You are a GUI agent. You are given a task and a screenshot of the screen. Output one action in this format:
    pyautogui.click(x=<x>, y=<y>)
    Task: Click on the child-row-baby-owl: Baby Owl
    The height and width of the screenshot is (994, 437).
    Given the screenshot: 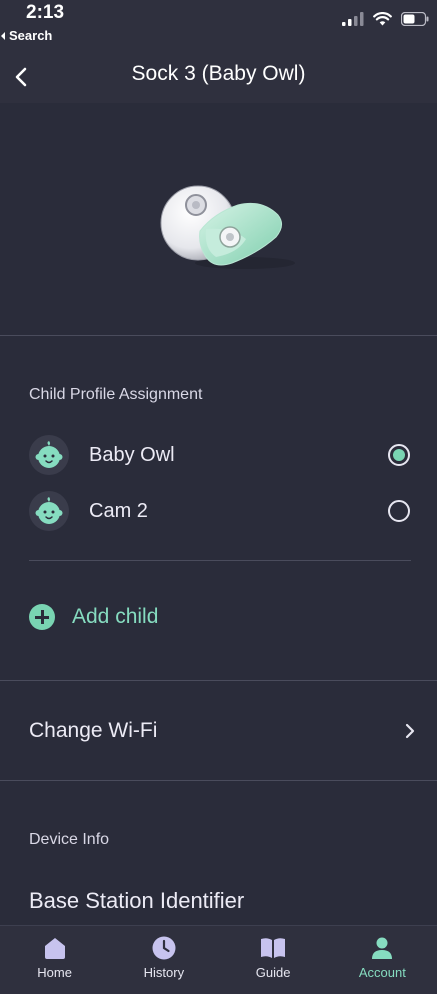 What is the action you would take?
    pyautogui.click(x=220, y=455)
    